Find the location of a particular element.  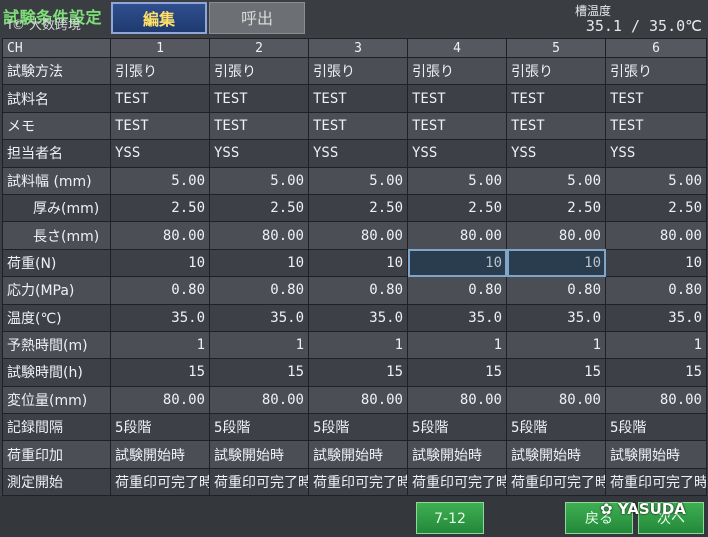

page-button: 7-12 is located at coordinates (450, 518).